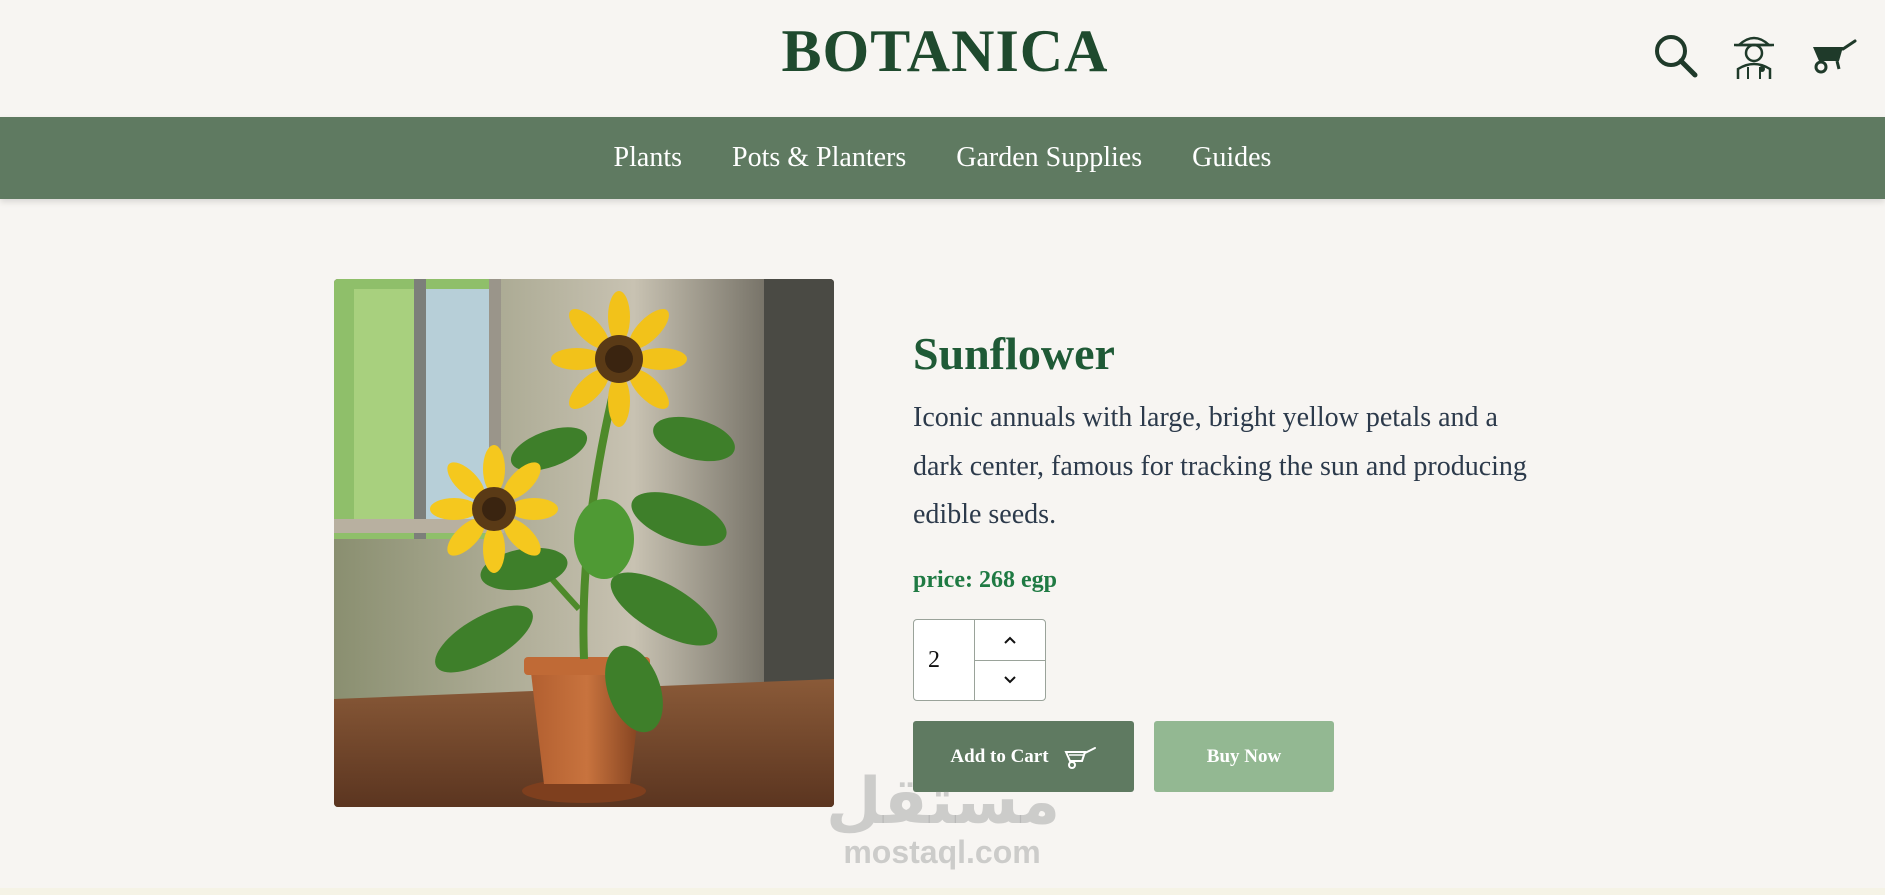 Image resolution: width=1885 pixels, height=895 pixels. I want to click on watermark-latin: mostaql.com, so click(942, 852).